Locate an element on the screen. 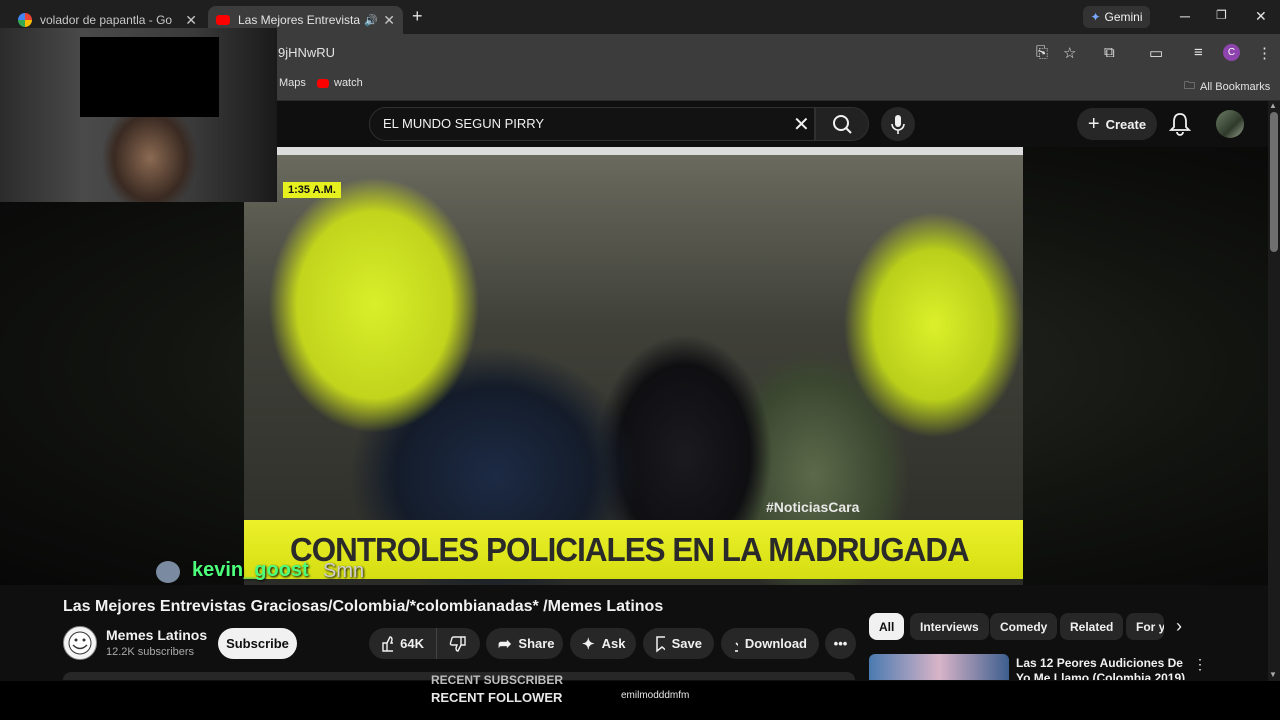 The width and height of the screenshot is (1280, 720). thumbs-down-icon is located at coordinates (457, 643).